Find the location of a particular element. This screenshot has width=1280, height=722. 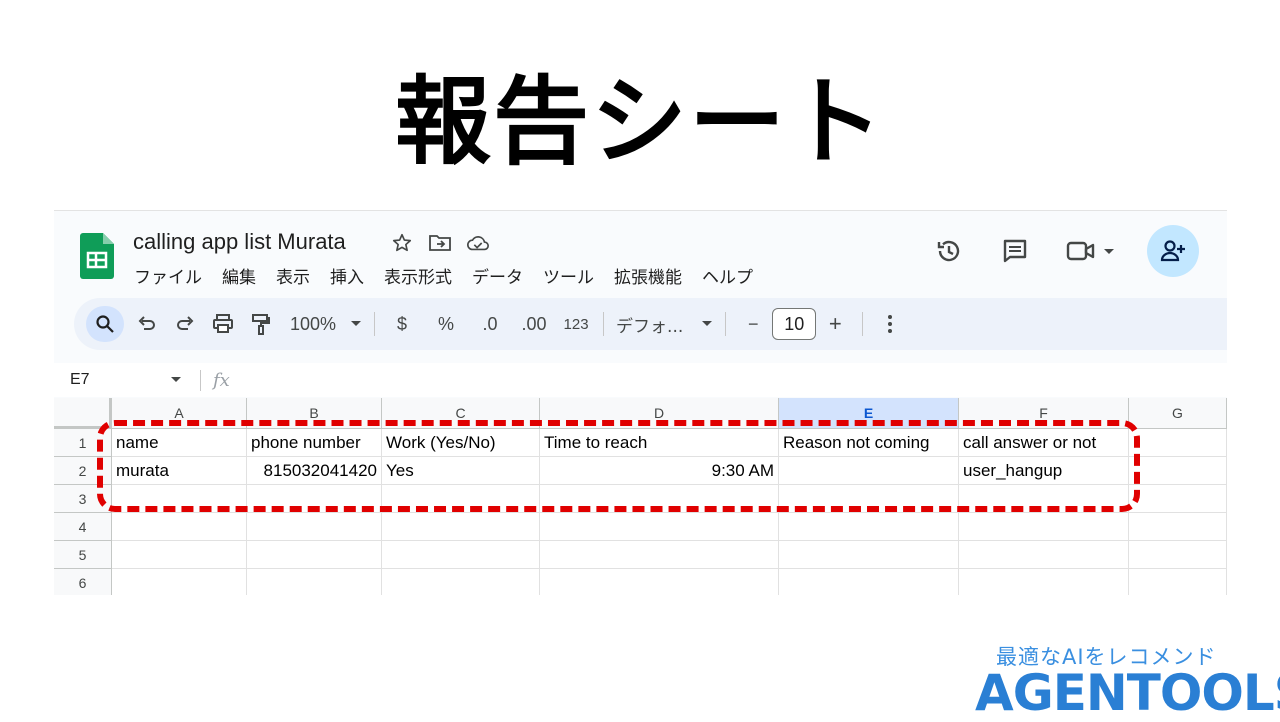

currency-icon: $ is located at coordinates (402, 323).